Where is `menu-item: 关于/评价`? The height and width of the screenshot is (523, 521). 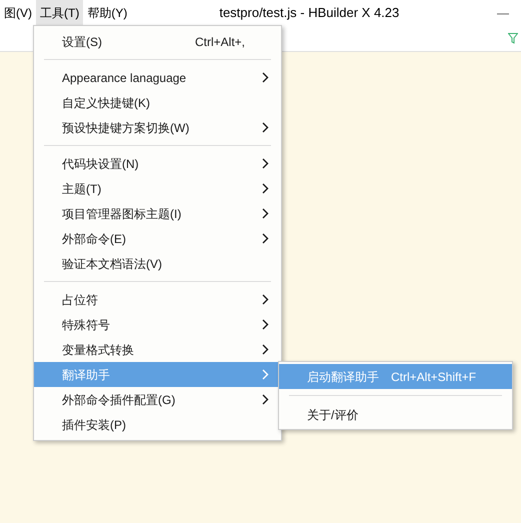
menu-item: 关于/评价 is located at coordinates (395, 414).